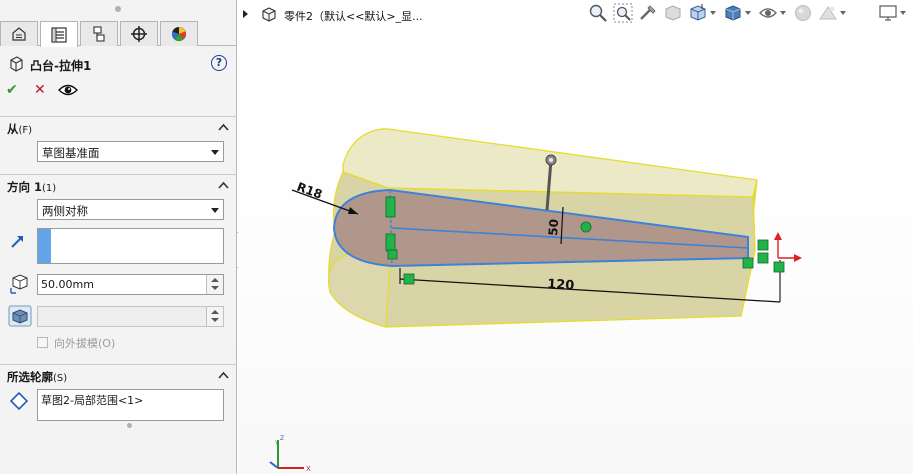 The width and height of the screenshot is (913, 474). I want to click on triad-x-label: X, so click(308, 469).